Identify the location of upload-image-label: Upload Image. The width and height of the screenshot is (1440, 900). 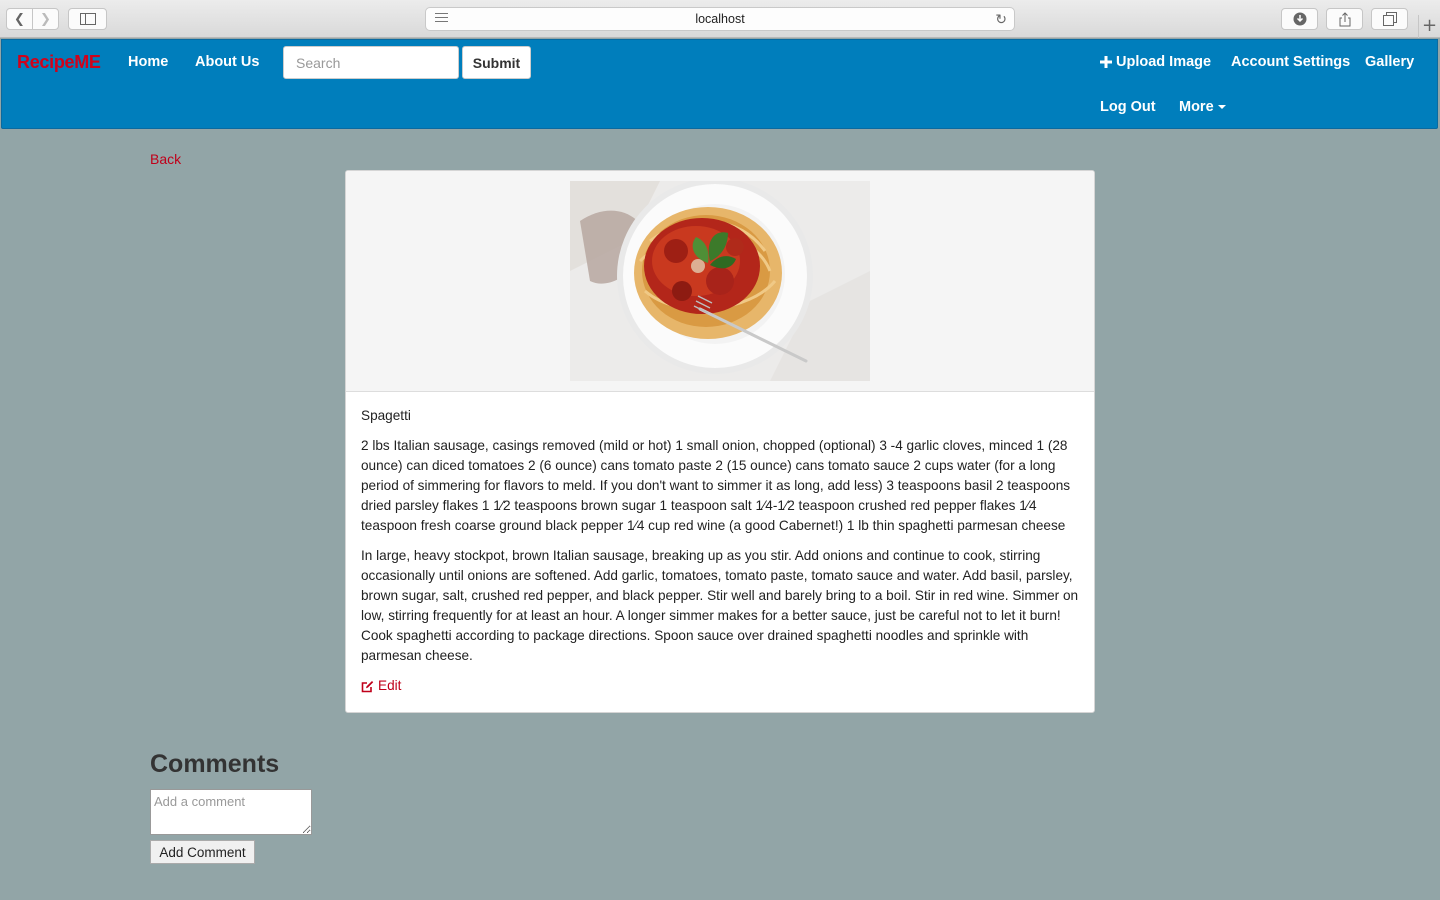
(1164, 62).